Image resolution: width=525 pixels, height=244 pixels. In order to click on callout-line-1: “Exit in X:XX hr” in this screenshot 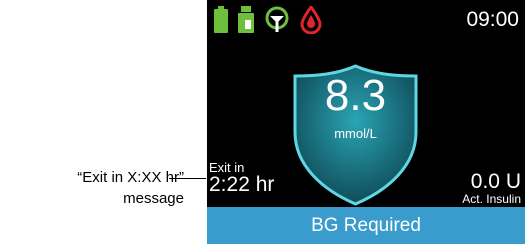, I will do `click(130, 177)`.